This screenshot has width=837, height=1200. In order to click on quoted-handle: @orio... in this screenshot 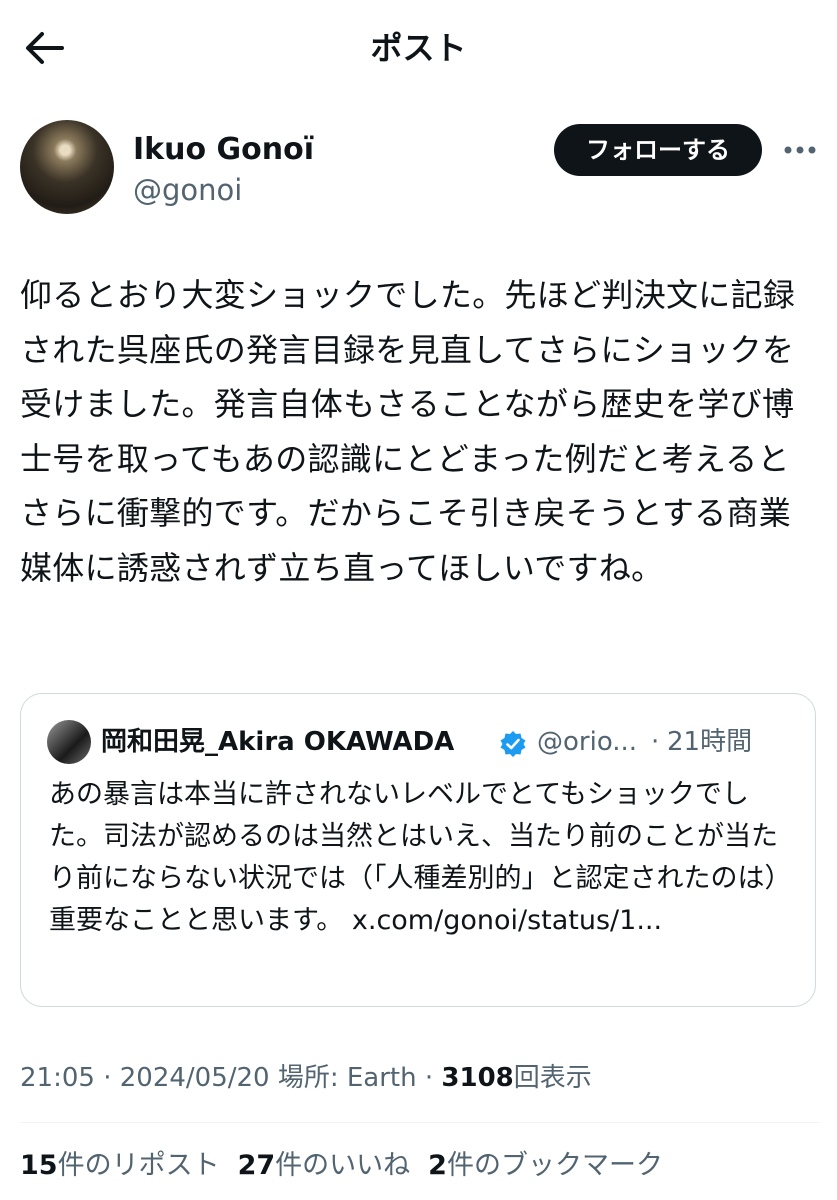, I will do `click(587, 742)`.